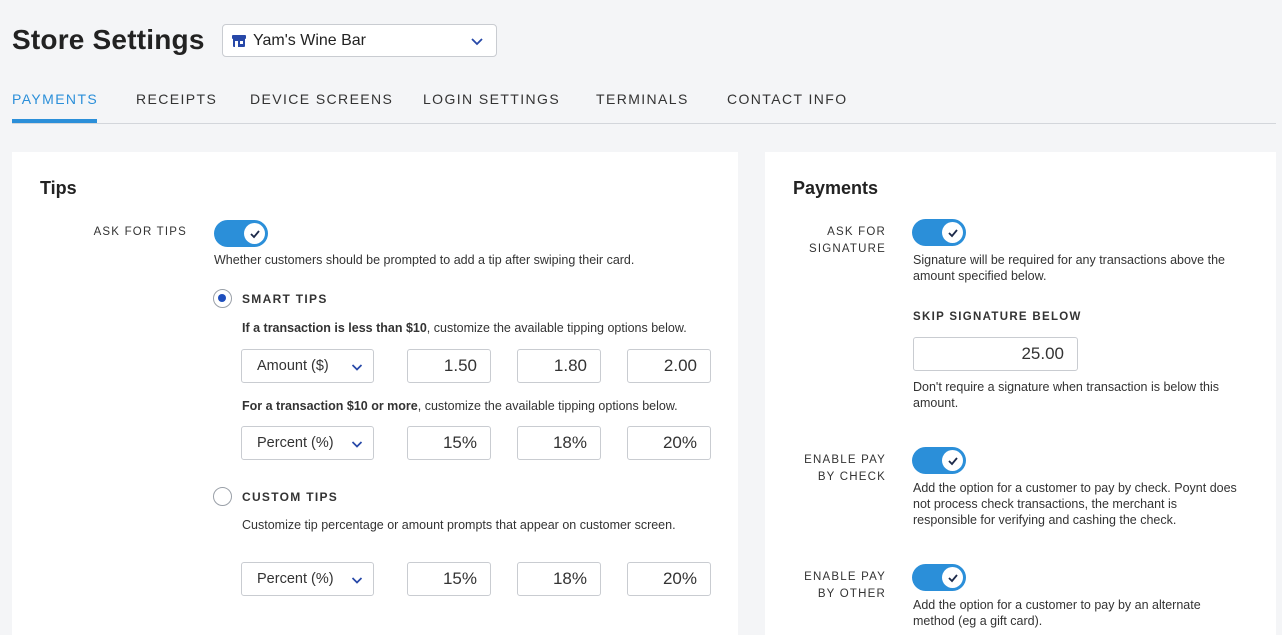  I want to click on pay-by-check-toggle, so click(939, 460).